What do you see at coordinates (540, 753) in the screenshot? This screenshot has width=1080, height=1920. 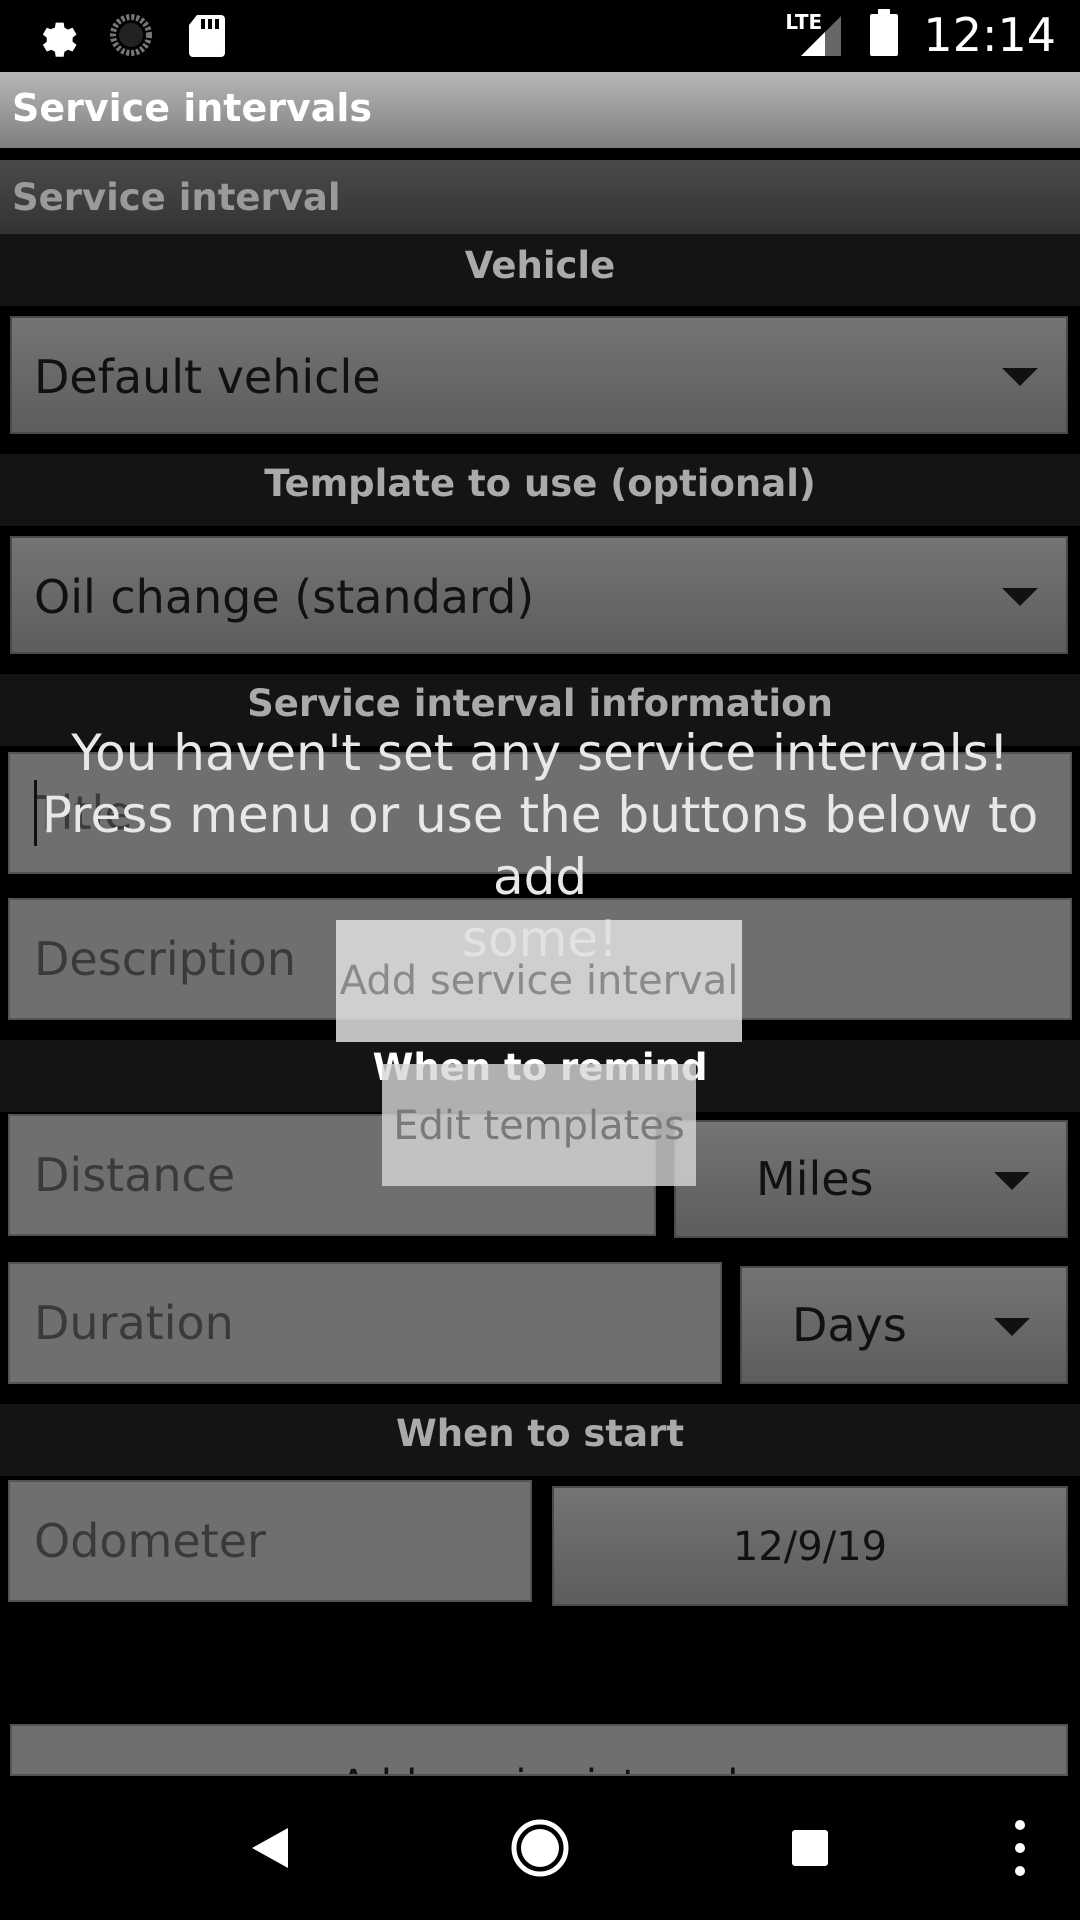 I see `empty-state-line-1: You haven't set any service intervals!` at bounding box center [540, 753].